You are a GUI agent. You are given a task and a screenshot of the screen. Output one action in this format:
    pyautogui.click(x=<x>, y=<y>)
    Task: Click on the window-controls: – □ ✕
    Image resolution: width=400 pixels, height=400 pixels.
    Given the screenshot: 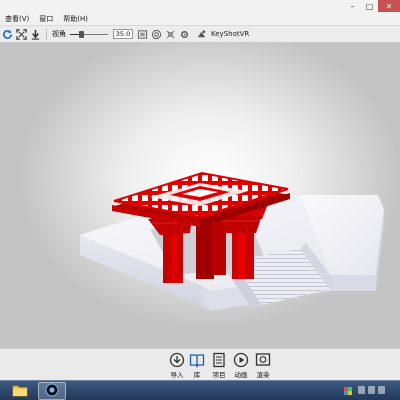 What is the action you would take?
    pyautogui.click(x=372, y=6)
    